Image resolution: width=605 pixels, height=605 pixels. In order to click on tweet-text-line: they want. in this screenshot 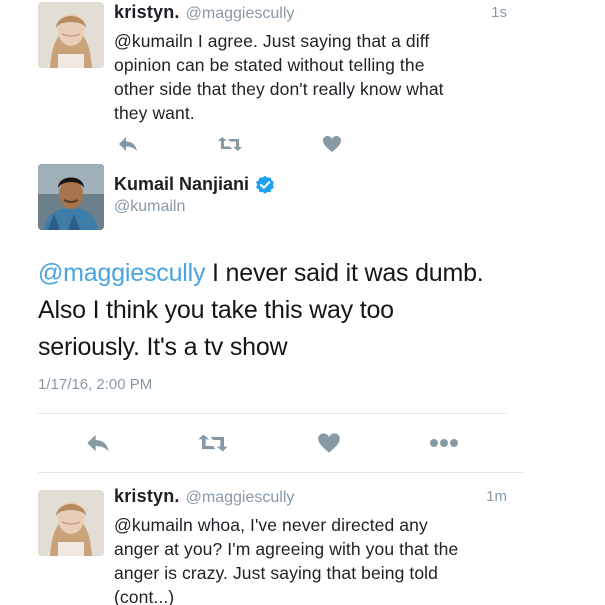, I will do `click(154, 113)`.